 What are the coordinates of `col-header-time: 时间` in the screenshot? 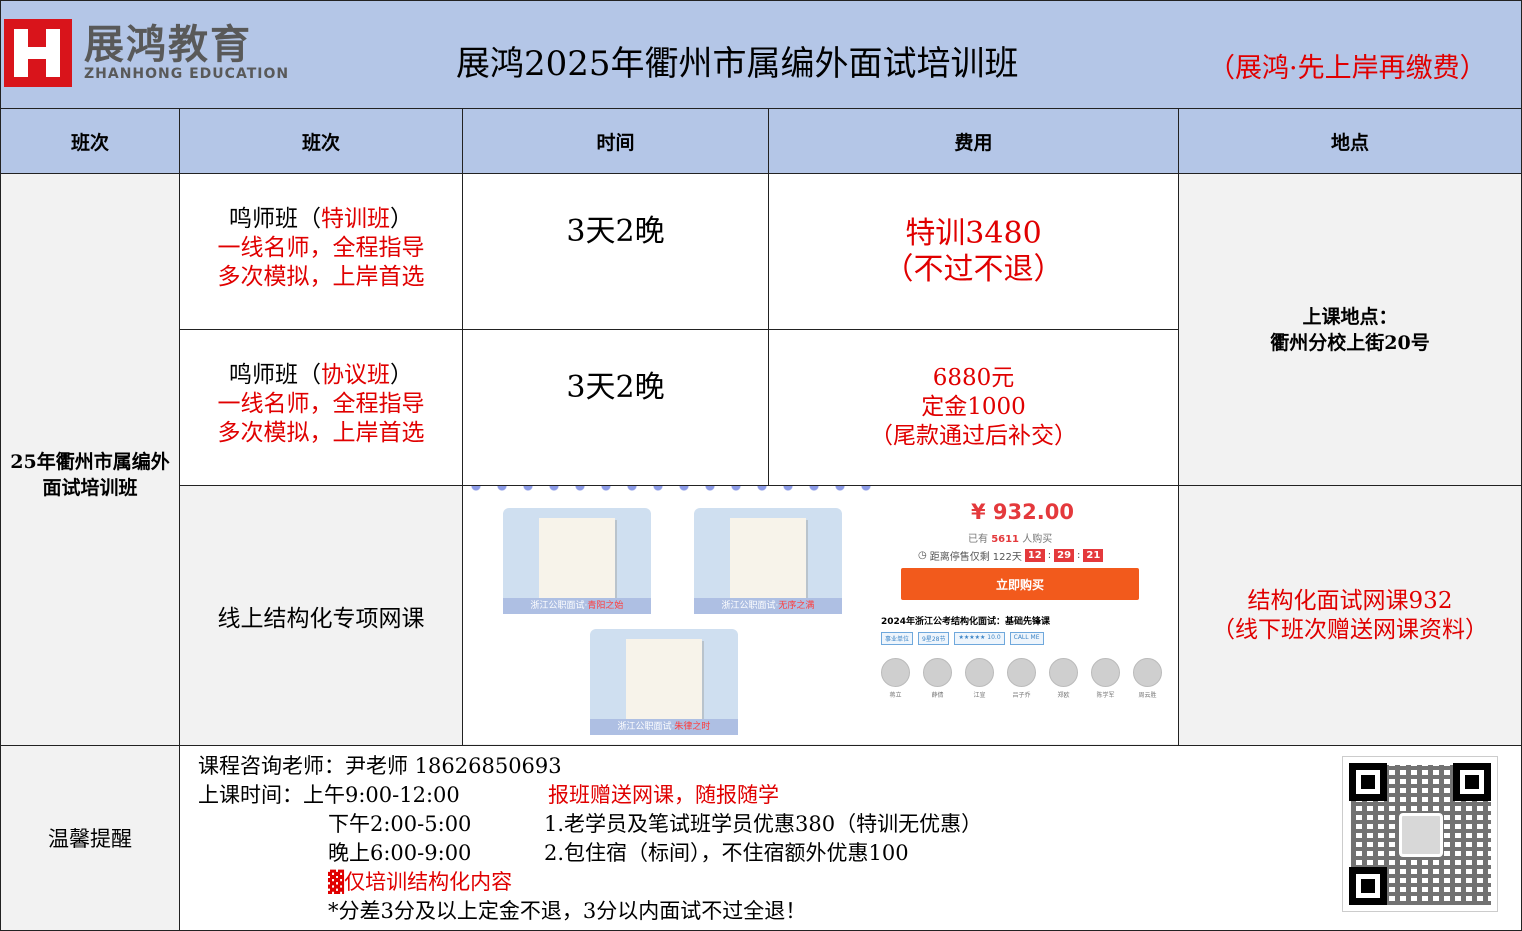 It's located at (615, 141).